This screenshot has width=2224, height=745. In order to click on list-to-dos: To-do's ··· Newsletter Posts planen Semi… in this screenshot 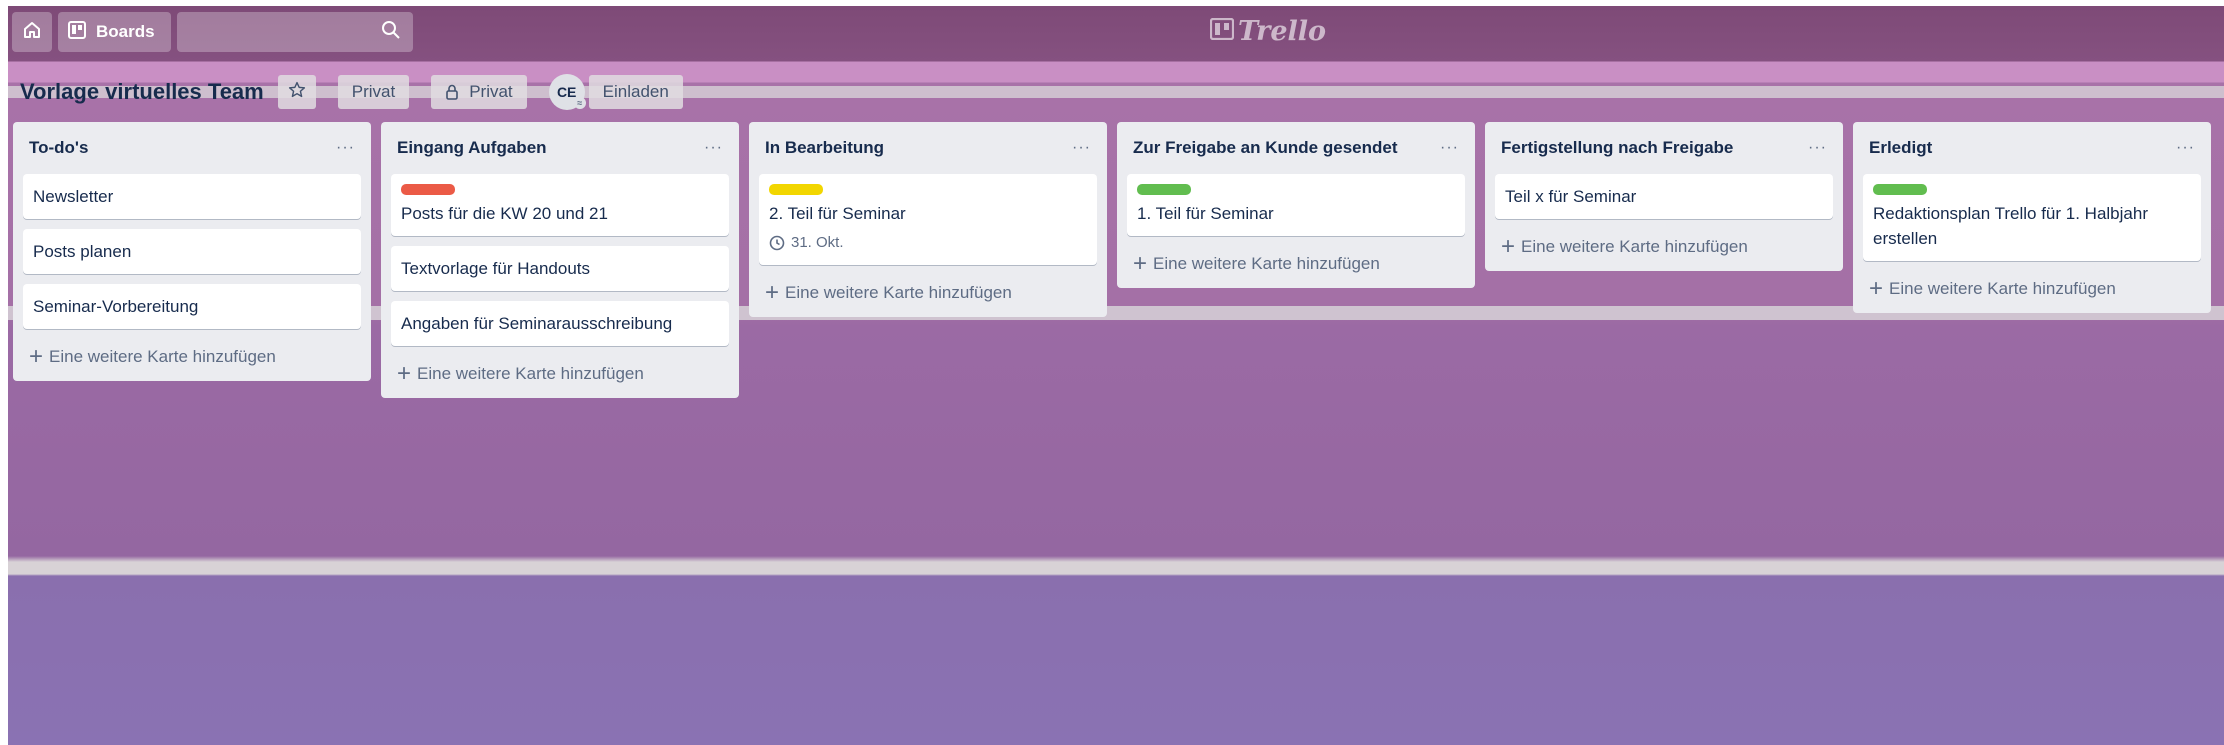, I will do `click(192, 251)`.